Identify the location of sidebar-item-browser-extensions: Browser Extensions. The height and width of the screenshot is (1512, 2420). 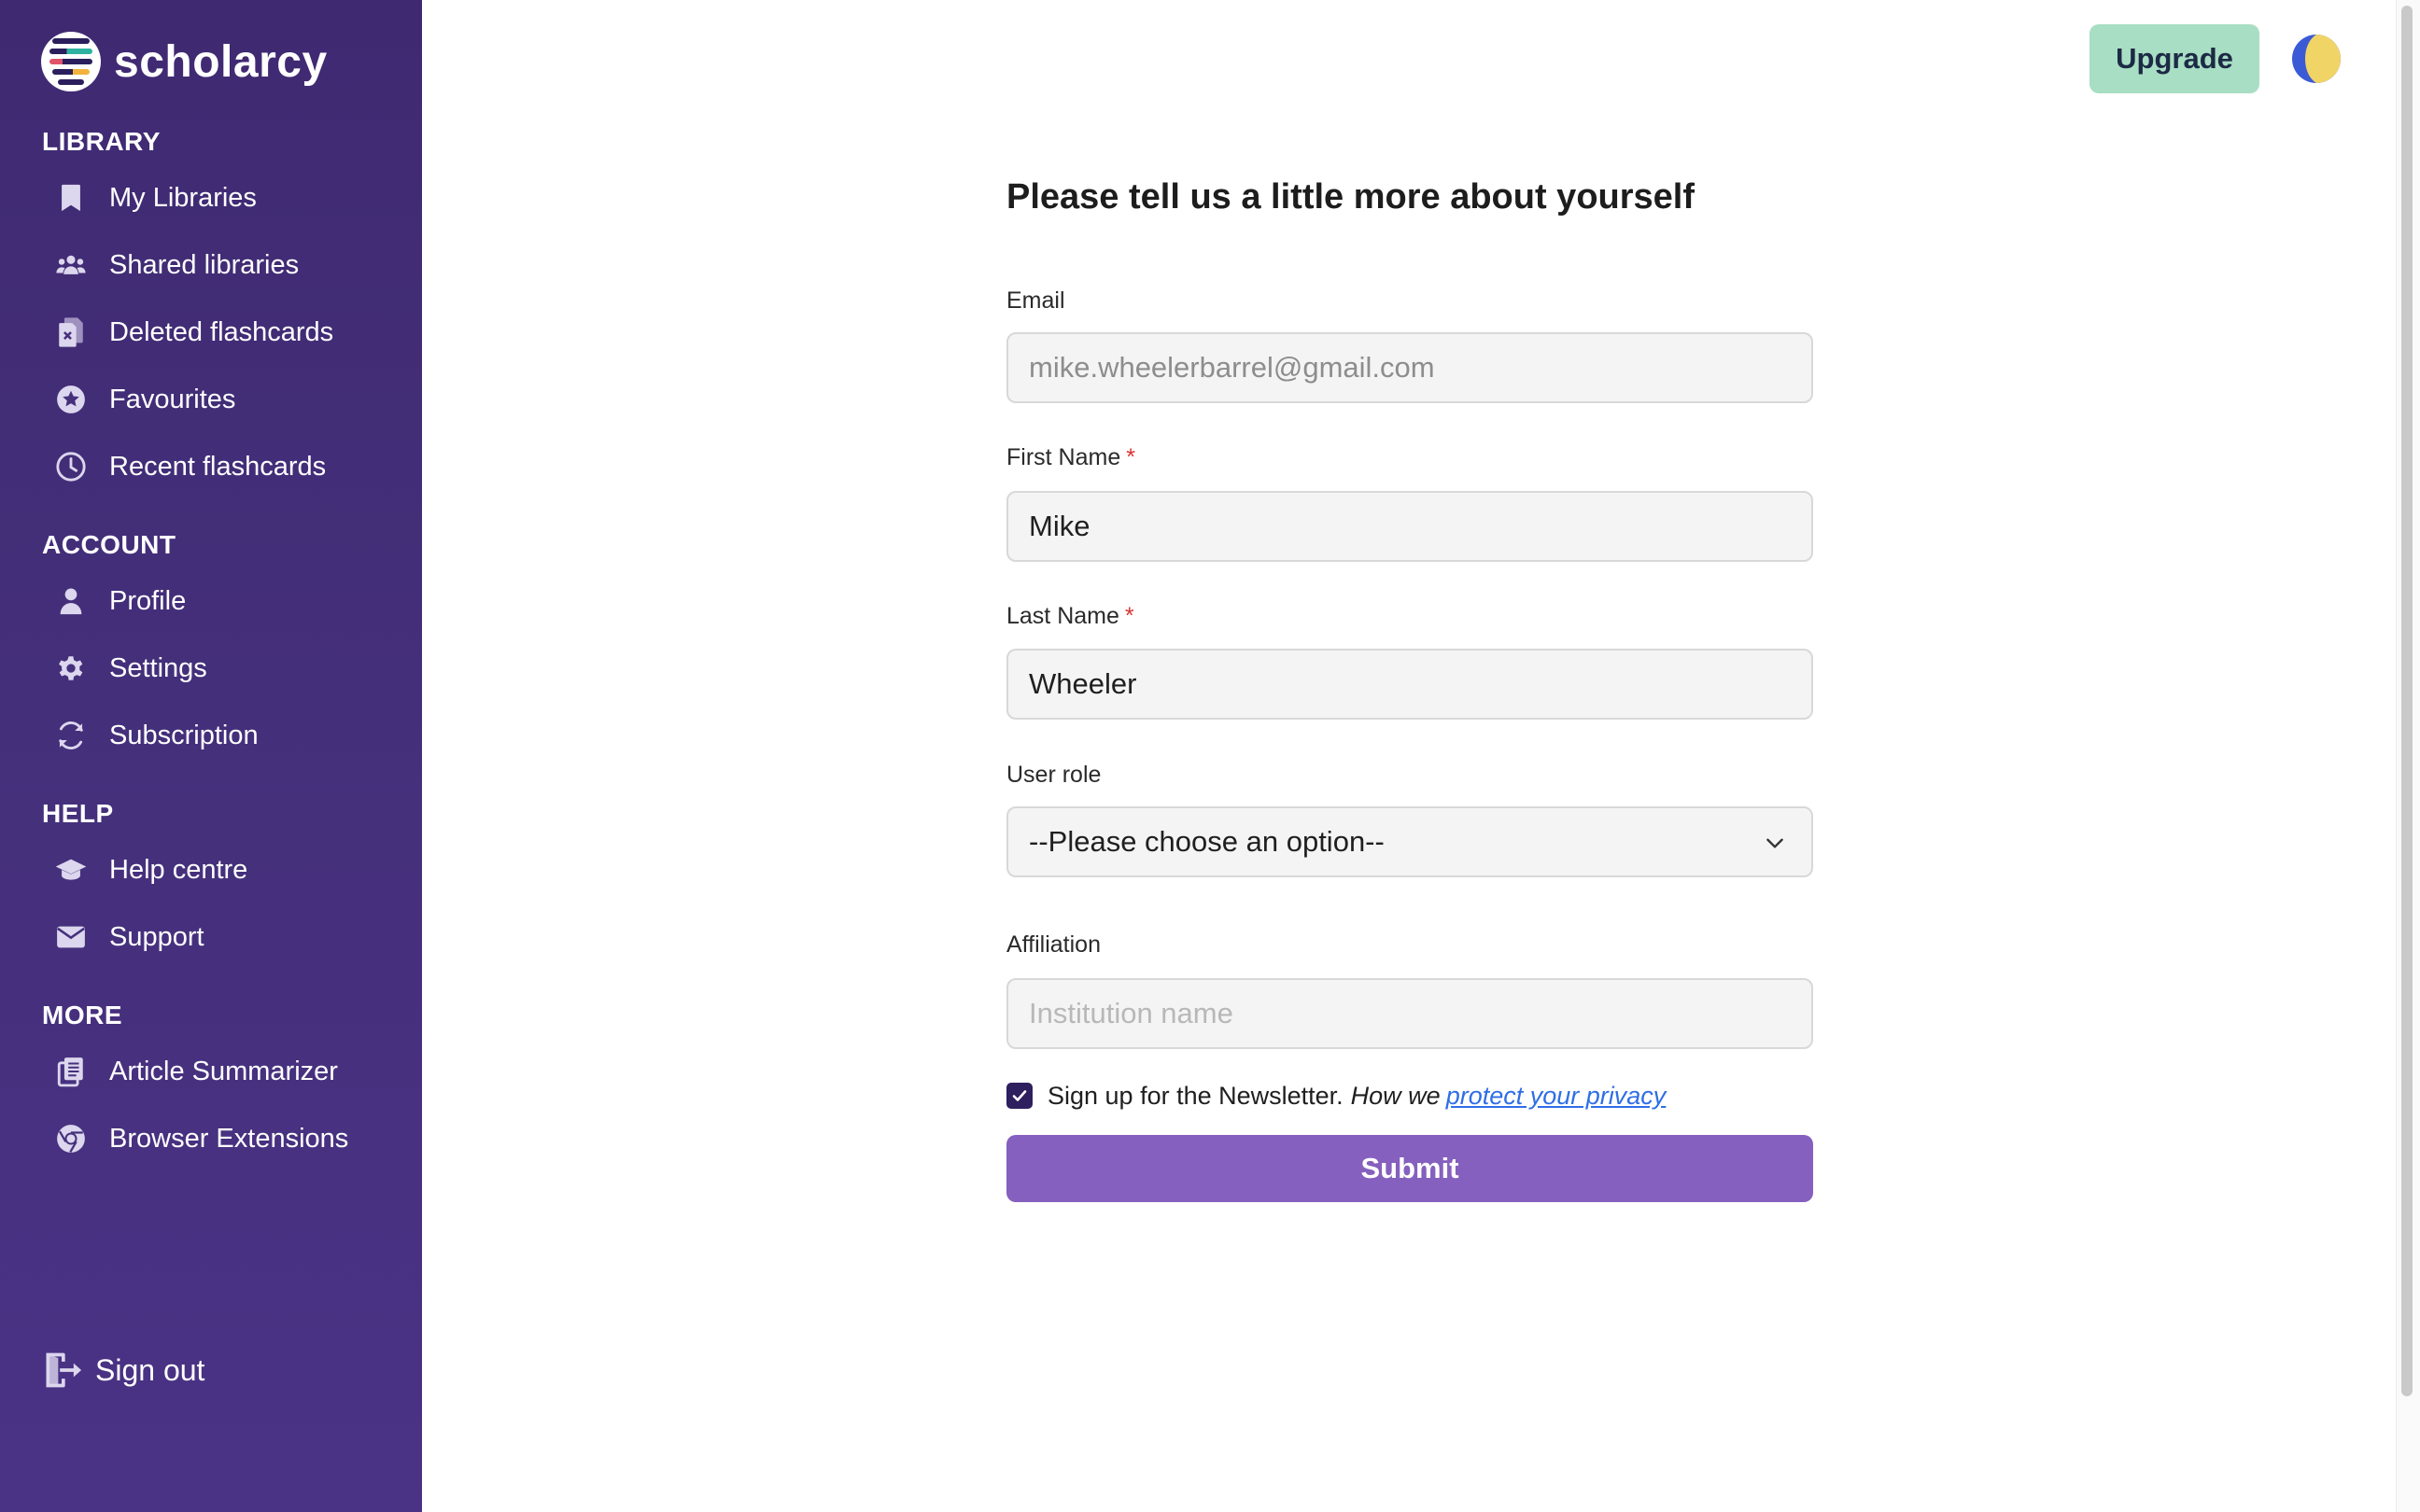
(200, 1139).